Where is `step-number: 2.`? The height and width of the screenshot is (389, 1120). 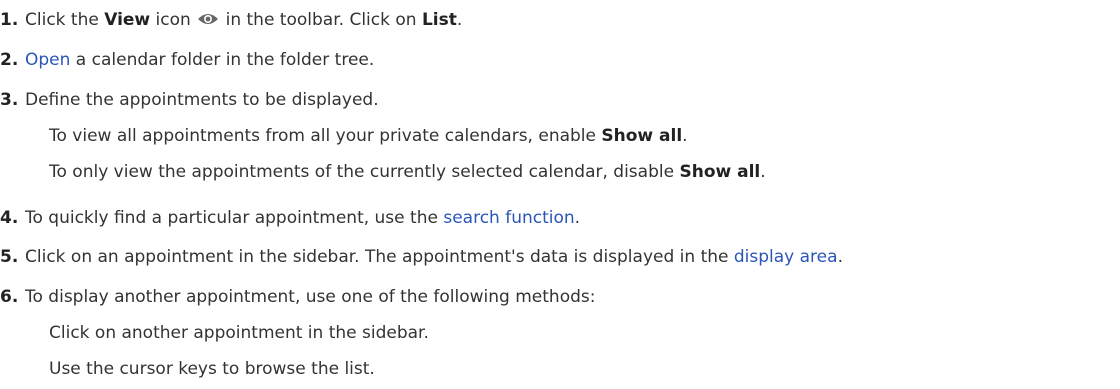 step-number: 2. is located at coordinates (9, 60).